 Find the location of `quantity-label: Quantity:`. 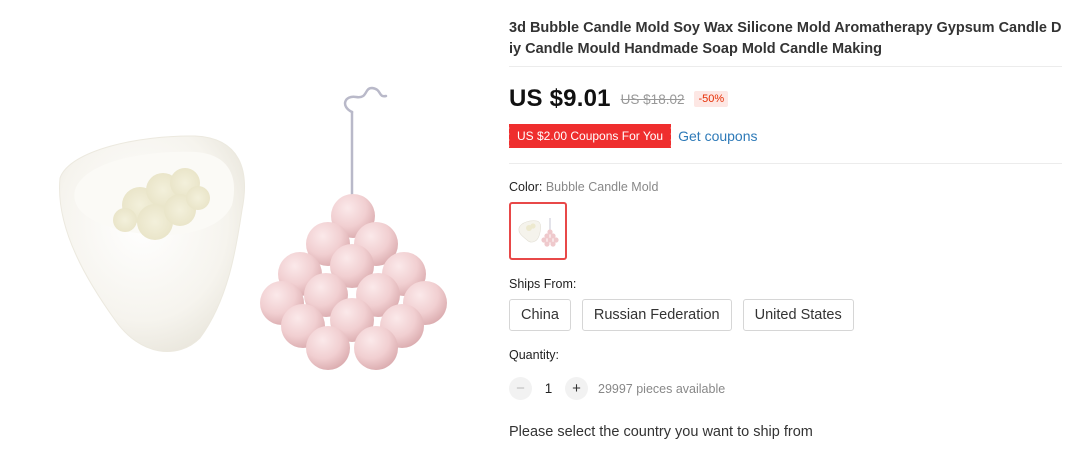

quantity-label: Quantity: is located at coordinates (534, 355).